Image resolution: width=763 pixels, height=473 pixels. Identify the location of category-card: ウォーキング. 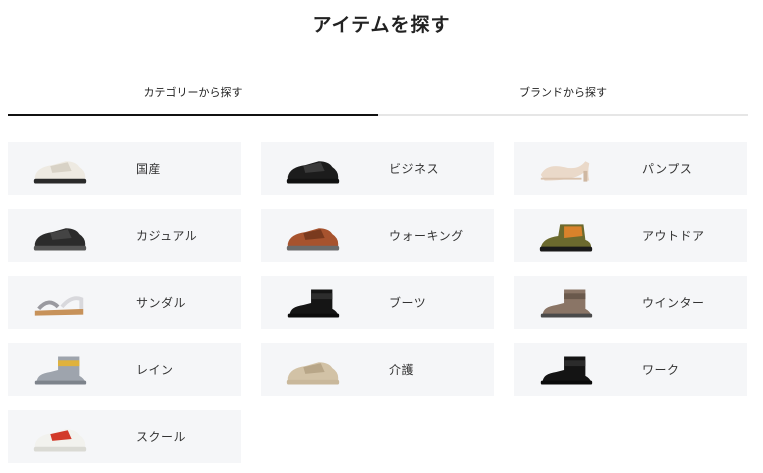
(377, 235).